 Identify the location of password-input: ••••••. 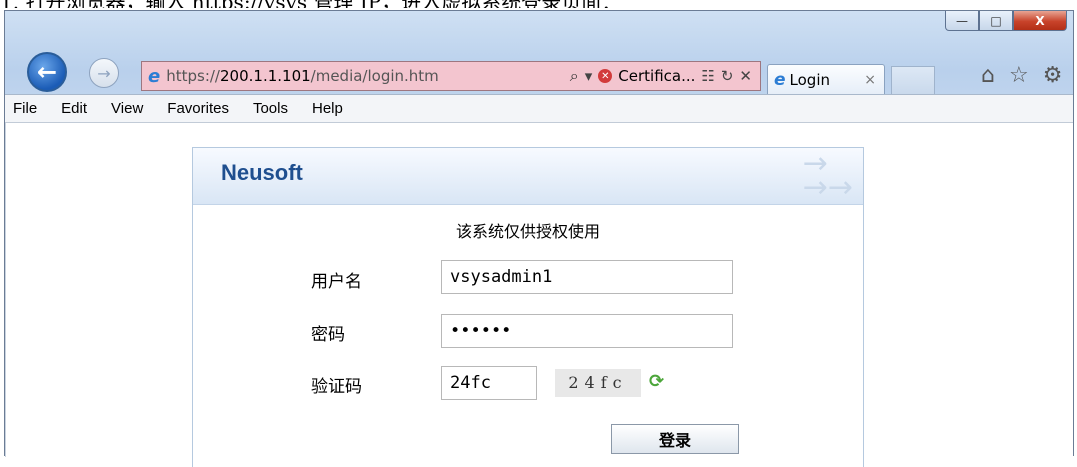
(587, 331).